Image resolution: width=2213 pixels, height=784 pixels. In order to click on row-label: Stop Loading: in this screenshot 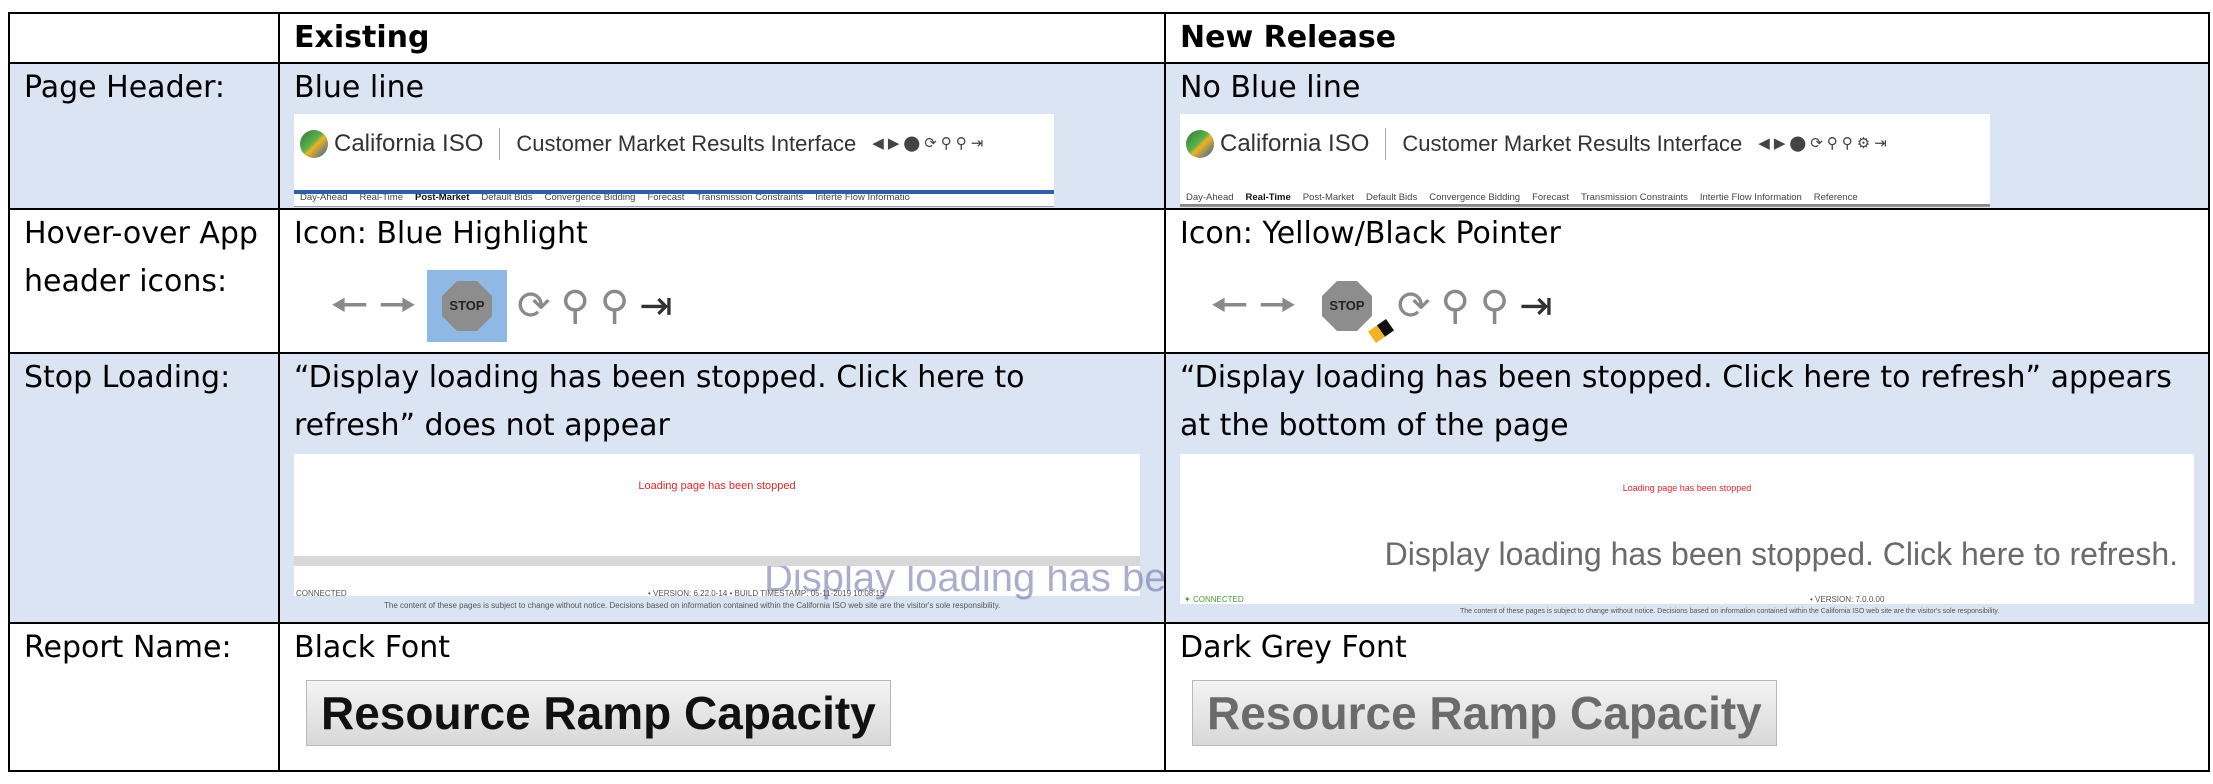, I will do `click(144, 488)`.